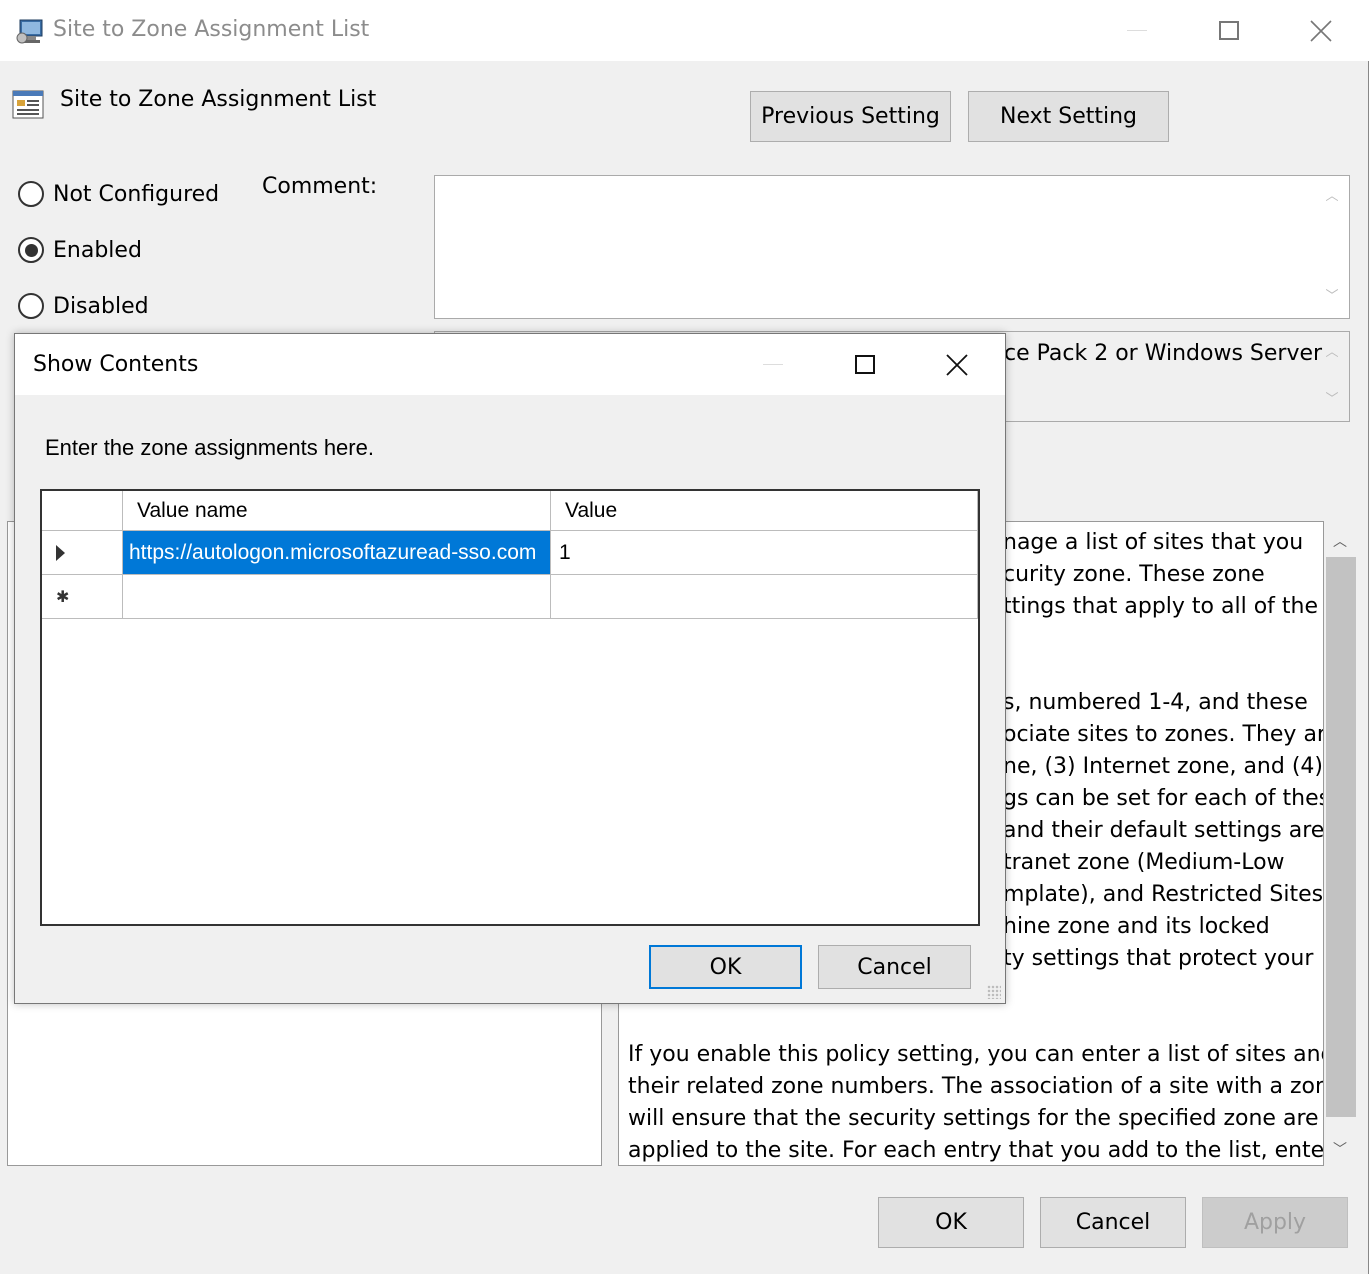  I want to click on ok-button: OK, so click(951, 1222).